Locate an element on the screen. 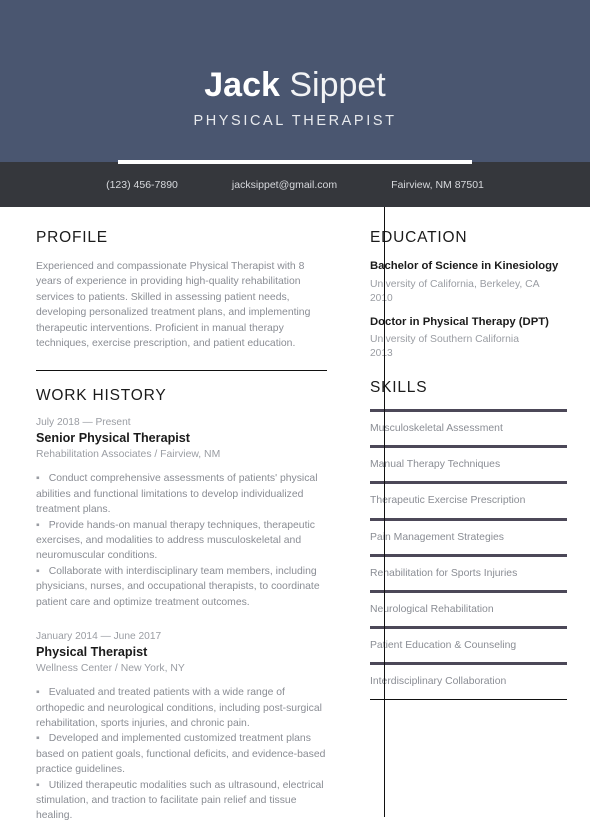  job-date: January 2014 — June 2017 is located at coordinates (99, 637).